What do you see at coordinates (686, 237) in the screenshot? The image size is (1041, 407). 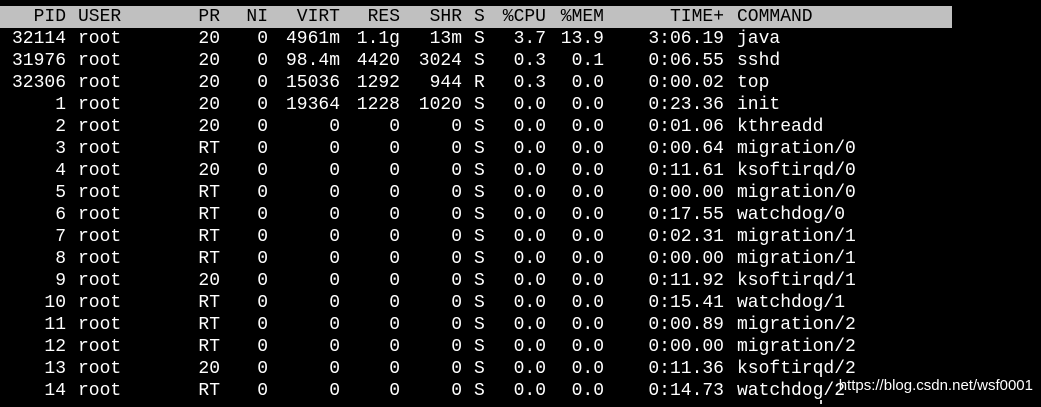 I see `time-cell: 0:02.31` at bounding box center [686, 237].